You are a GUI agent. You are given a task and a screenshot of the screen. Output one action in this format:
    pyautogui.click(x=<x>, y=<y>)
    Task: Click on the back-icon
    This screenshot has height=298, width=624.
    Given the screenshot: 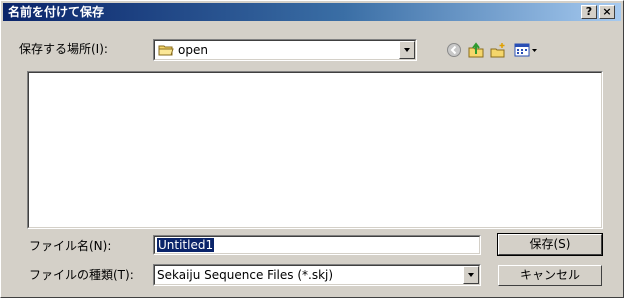 What is the action you would take?
    pyautogui.click(x=454, y=50)
    